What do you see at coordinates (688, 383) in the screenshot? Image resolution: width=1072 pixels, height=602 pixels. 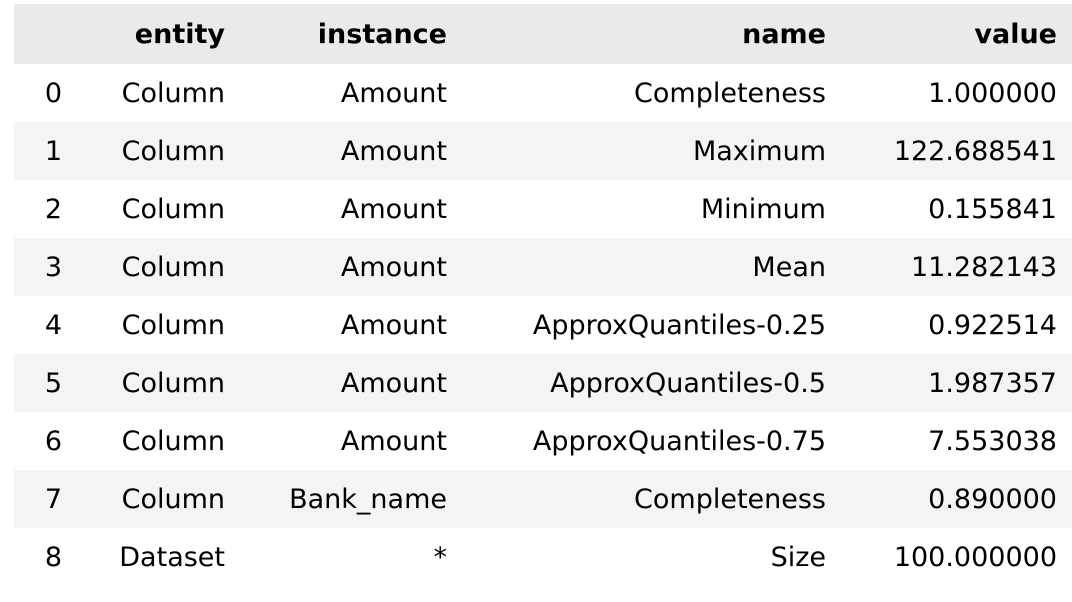 I see `cell-name: ApproxQuantiles-0.5` at bounding box center [688, 383].